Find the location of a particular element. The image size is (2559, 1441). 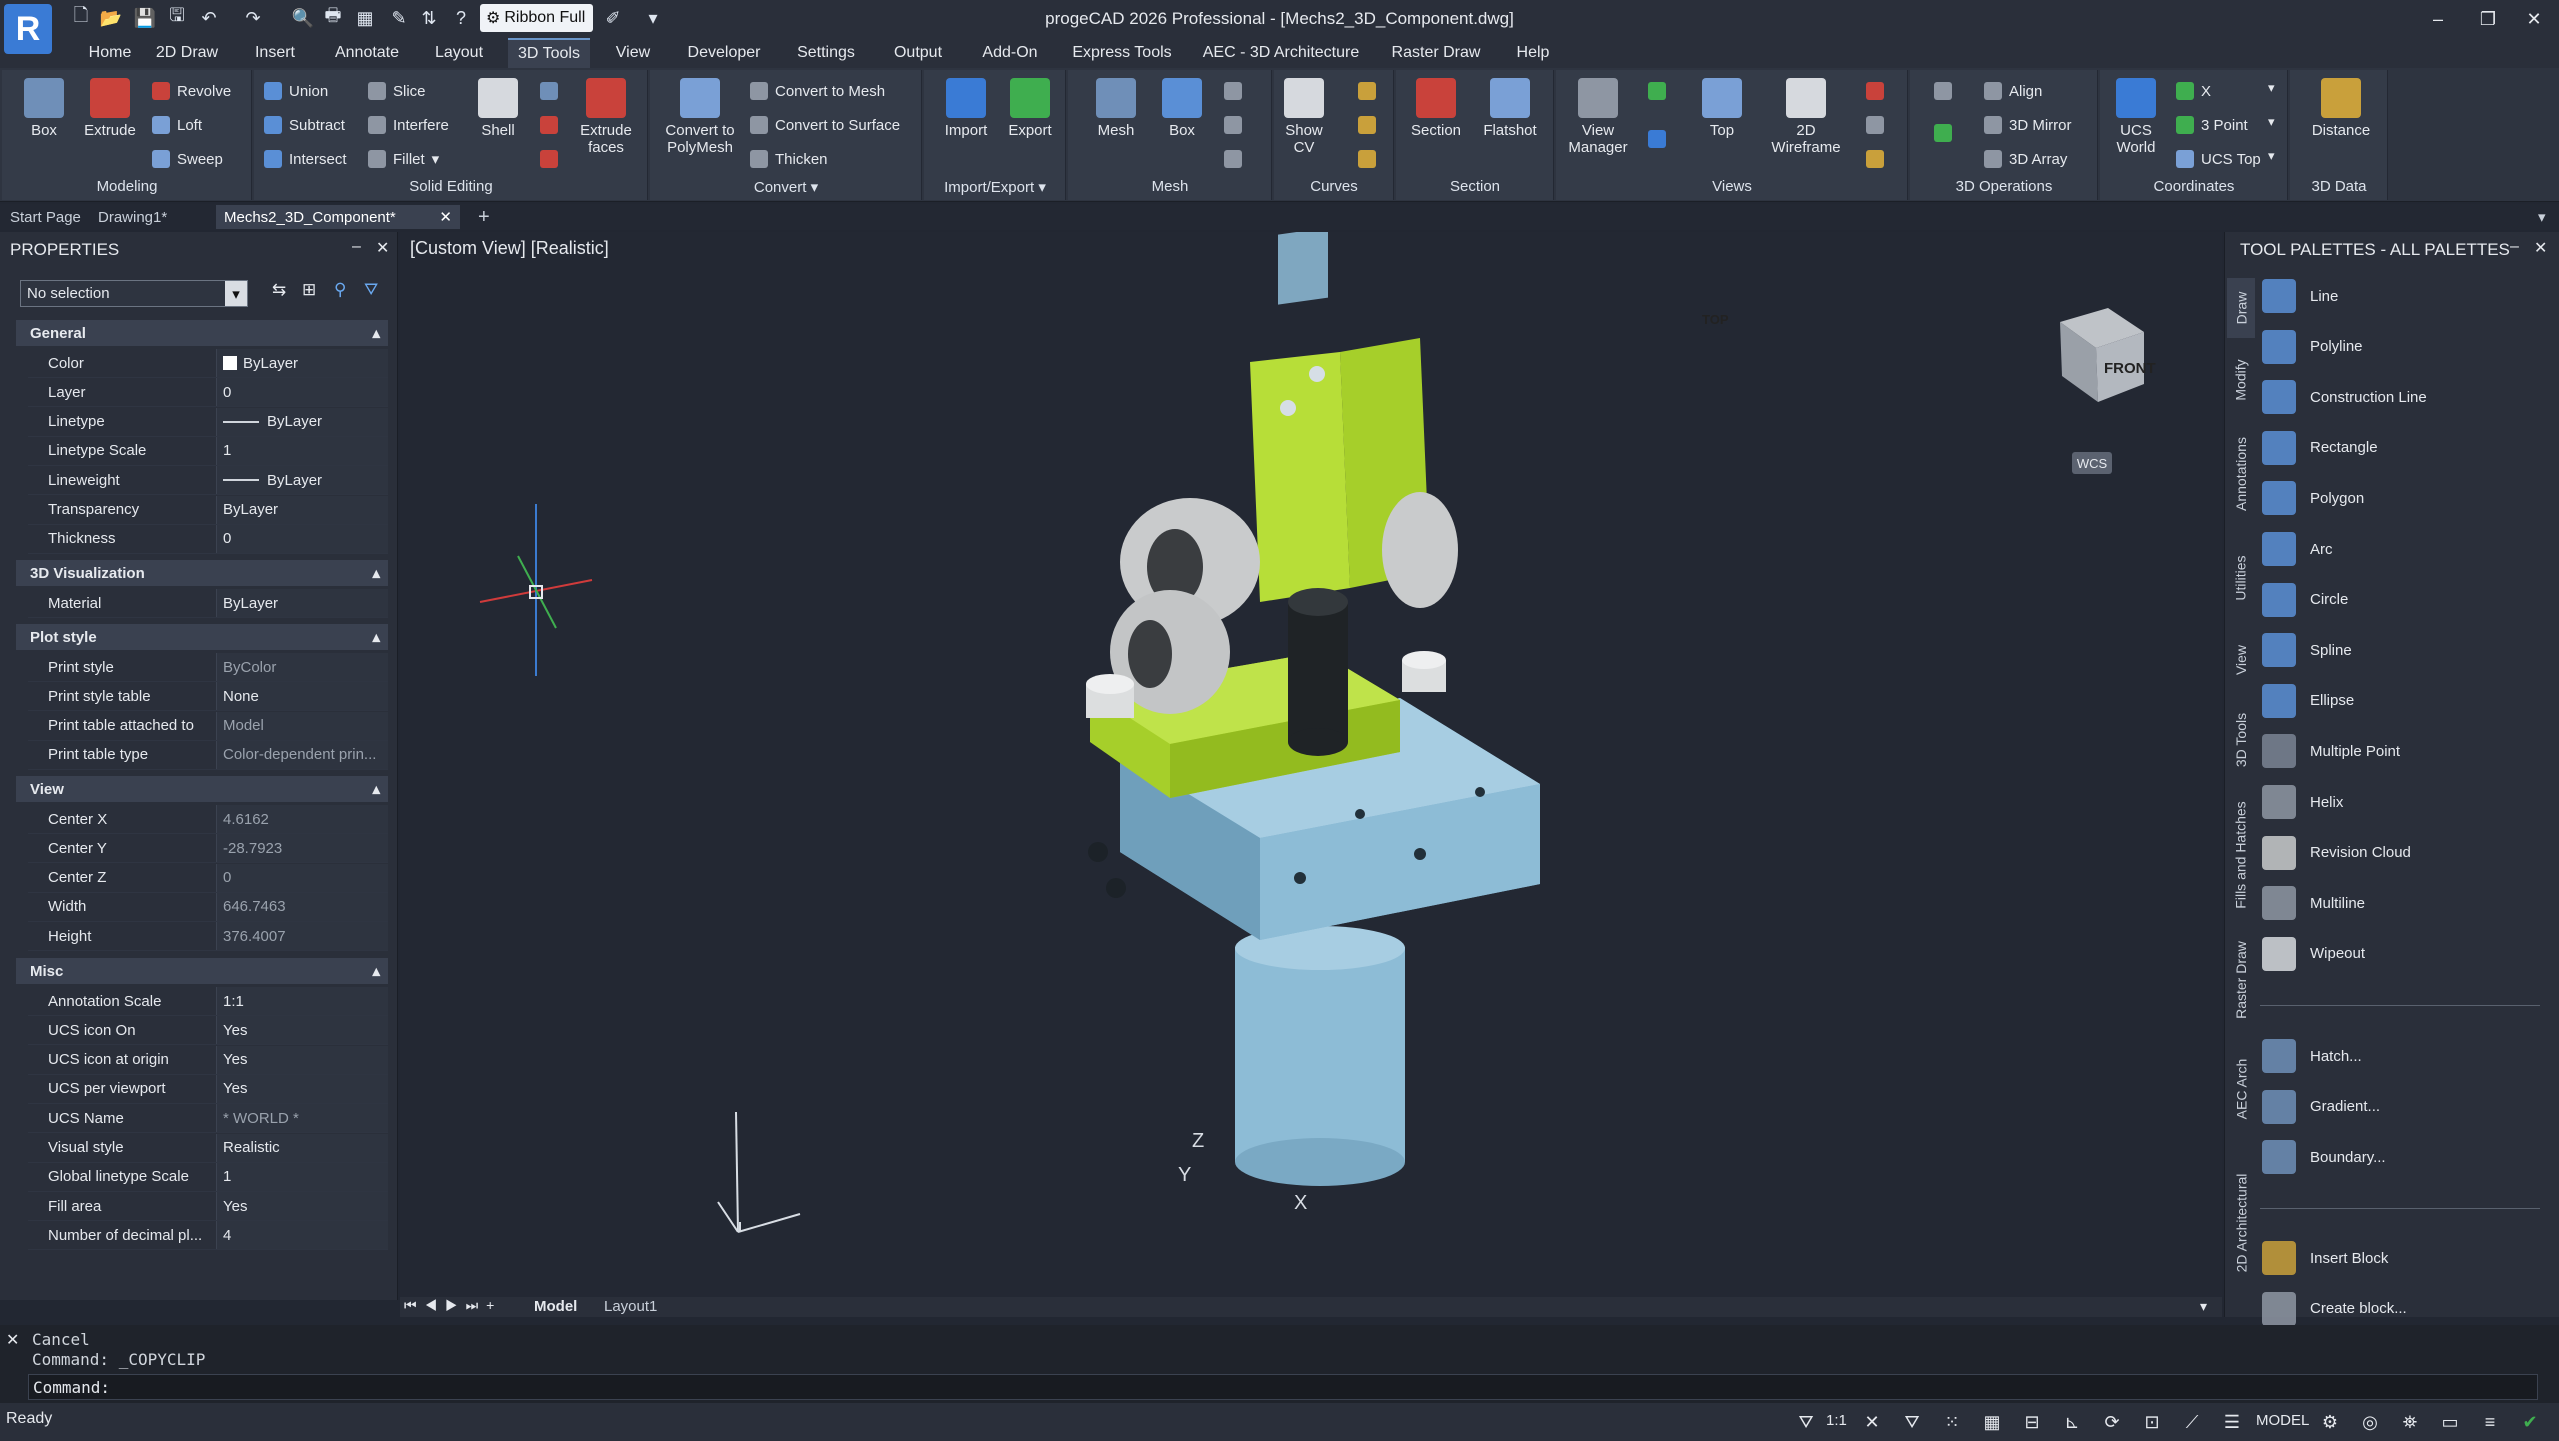

convert-to-polymesh-button: Convert to PolyMesh is located at coordinates (700, 117).